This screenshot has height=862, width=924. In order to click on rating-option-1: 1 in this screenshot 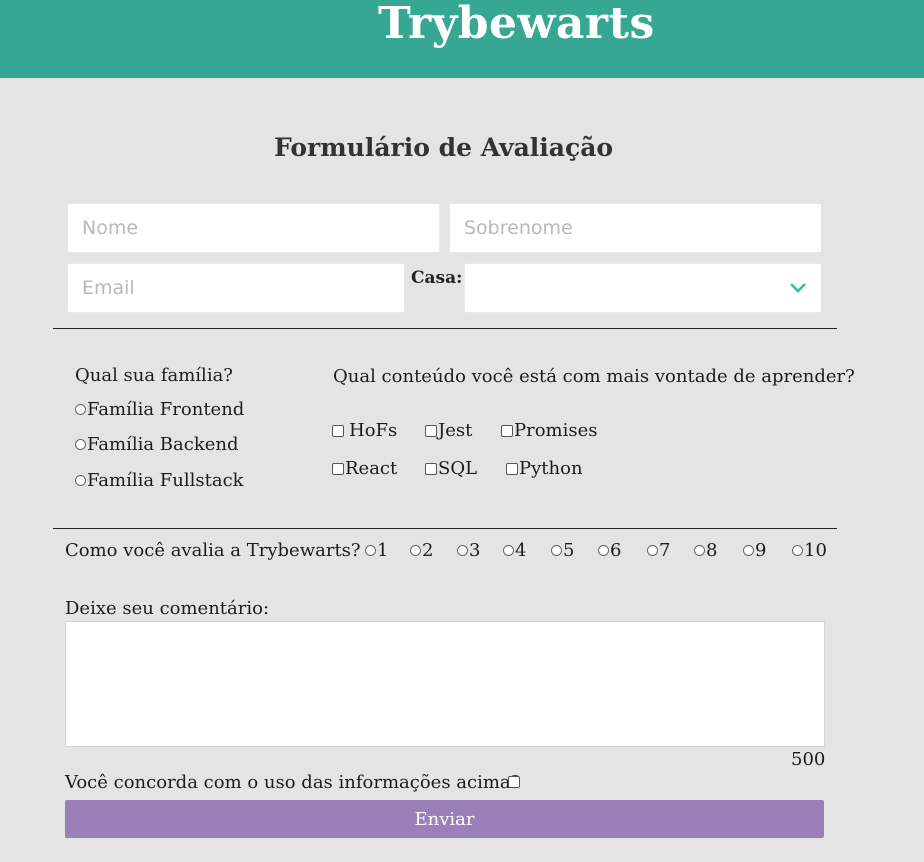, I will do `click(376, 550)`.